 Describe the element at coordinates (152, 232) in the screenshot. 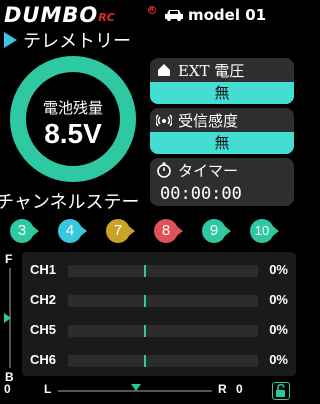

I see `channel-badges: 3 4 7 8 9 10` at that location.